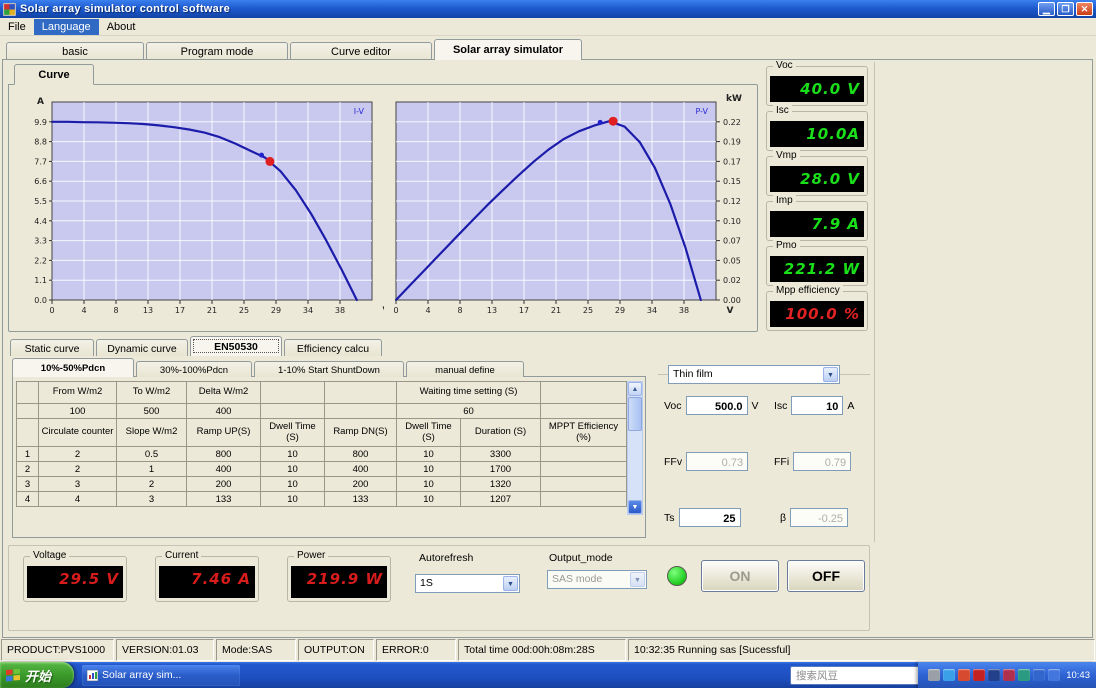 This screenshot has height=688, width=1096. What do you see at coordinates (217, 51) in the screenshot?
I see `tab-program-mode: Program mode` at bounding box center [217, 51].